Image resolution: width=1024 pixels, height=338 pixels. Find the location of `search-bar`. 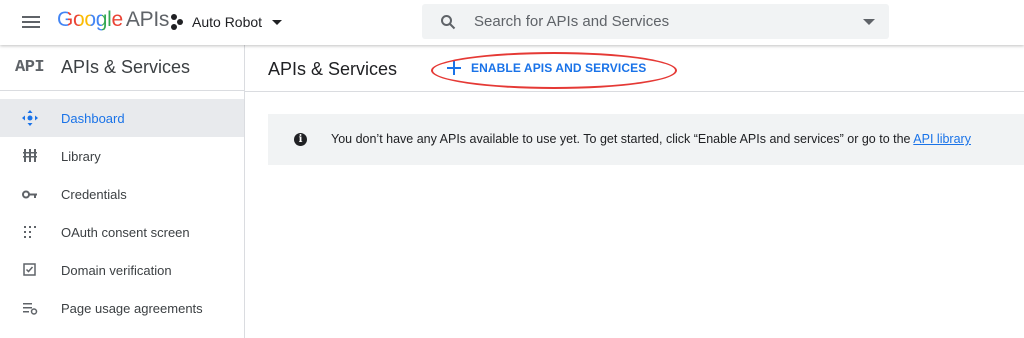

search-bar is located at coordinates (655, 21).